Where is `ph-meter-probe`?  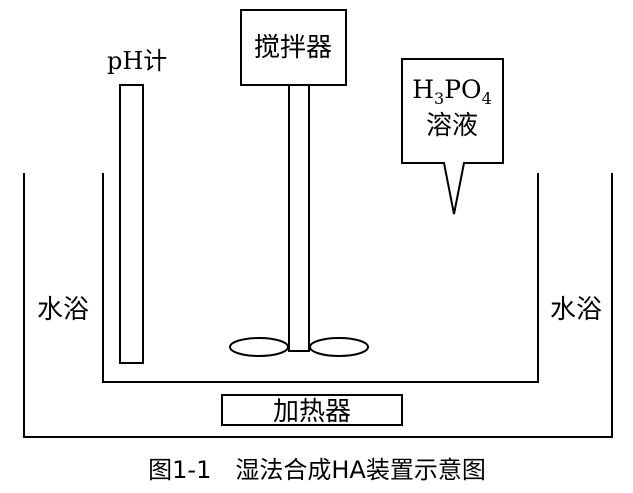 ph-meter-probe is located at coordinates (131, 224).